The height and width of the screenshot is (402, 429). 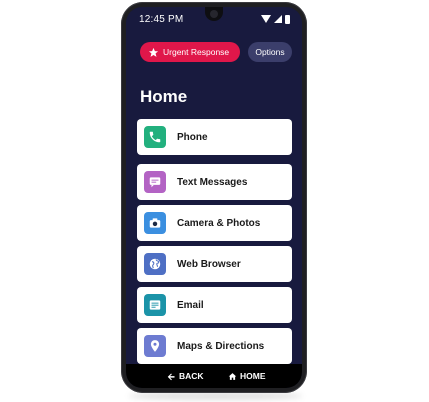 What do you see at coordinates (214, 14) in the screenshot?
I see `camera-notch` at bounding box center [214, 14].